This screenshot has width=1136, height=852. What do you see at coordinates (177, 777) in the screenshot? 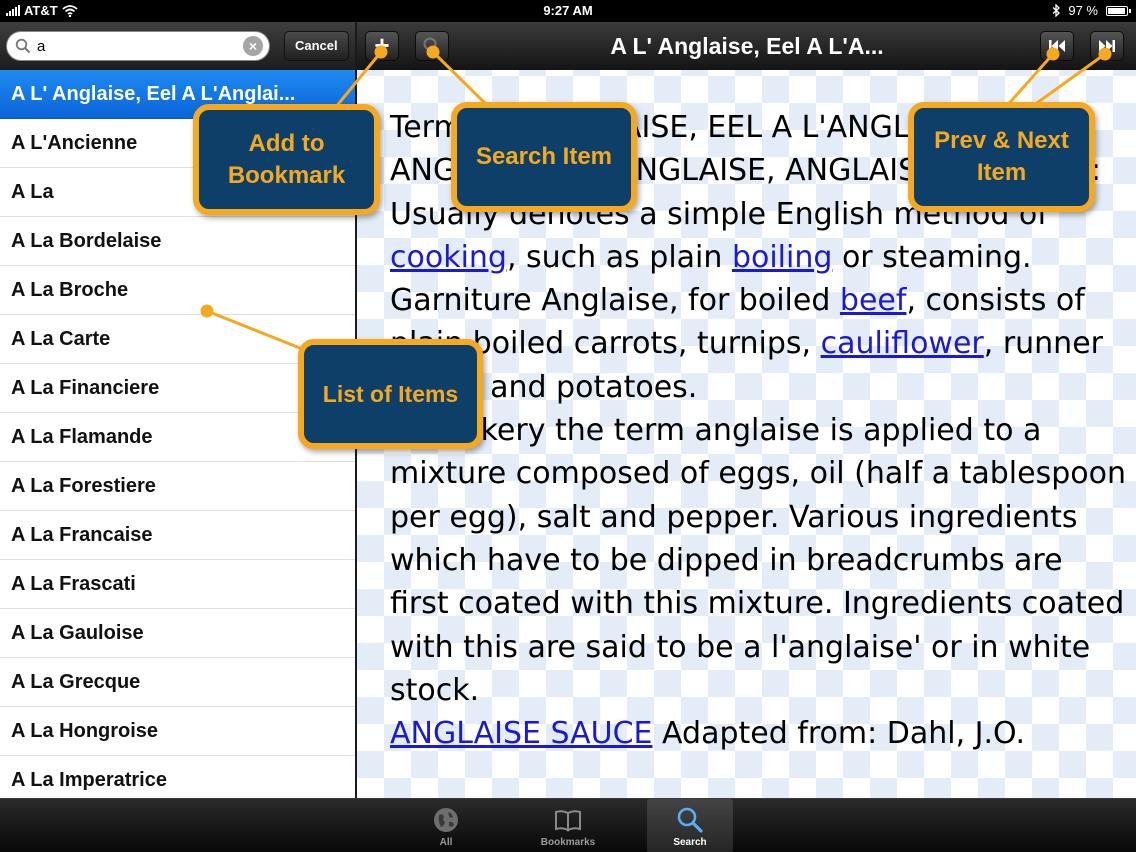
I see `list-item: A La Imperatrice` at bounding box center [177, 777].